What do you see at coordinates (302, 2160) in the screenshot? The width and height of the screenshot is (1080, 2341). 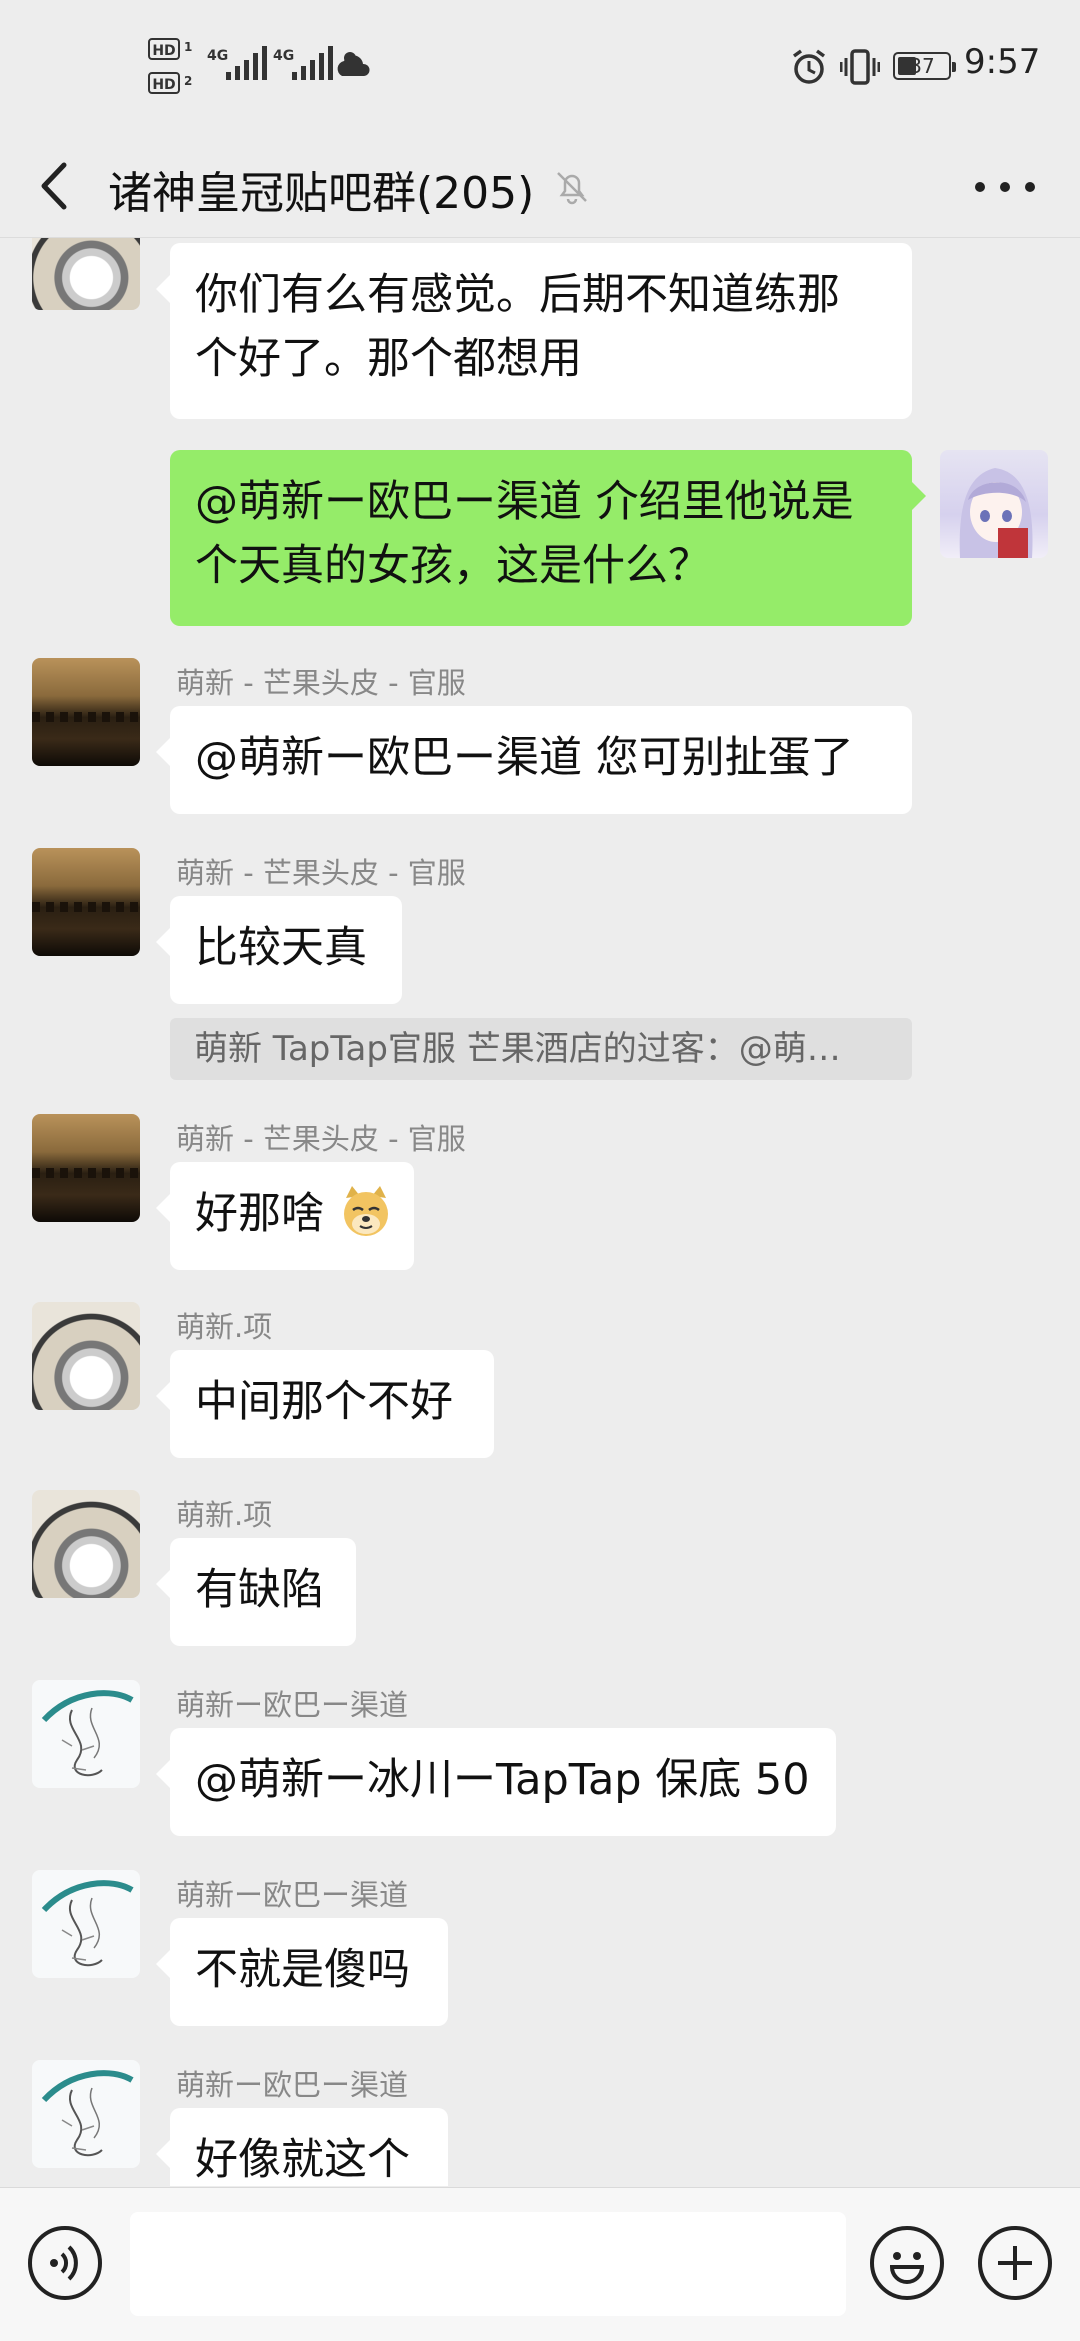 I see `message-text: 好像就这个` at bounding box center [302, 2160].